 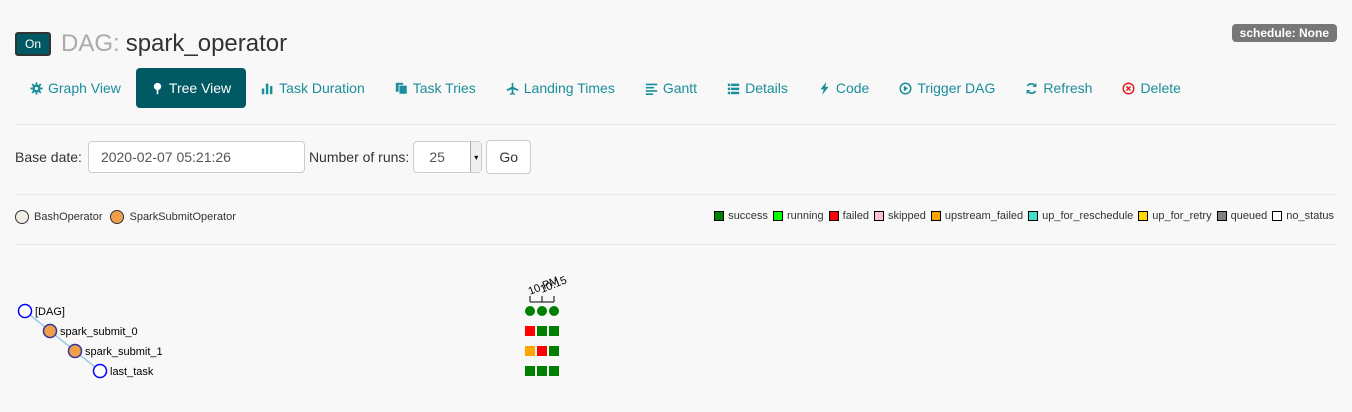 What do you see at coordinates (554, 284) in the screenshot?
I see `time-label: 10:15` at bounding box center [554, 284].